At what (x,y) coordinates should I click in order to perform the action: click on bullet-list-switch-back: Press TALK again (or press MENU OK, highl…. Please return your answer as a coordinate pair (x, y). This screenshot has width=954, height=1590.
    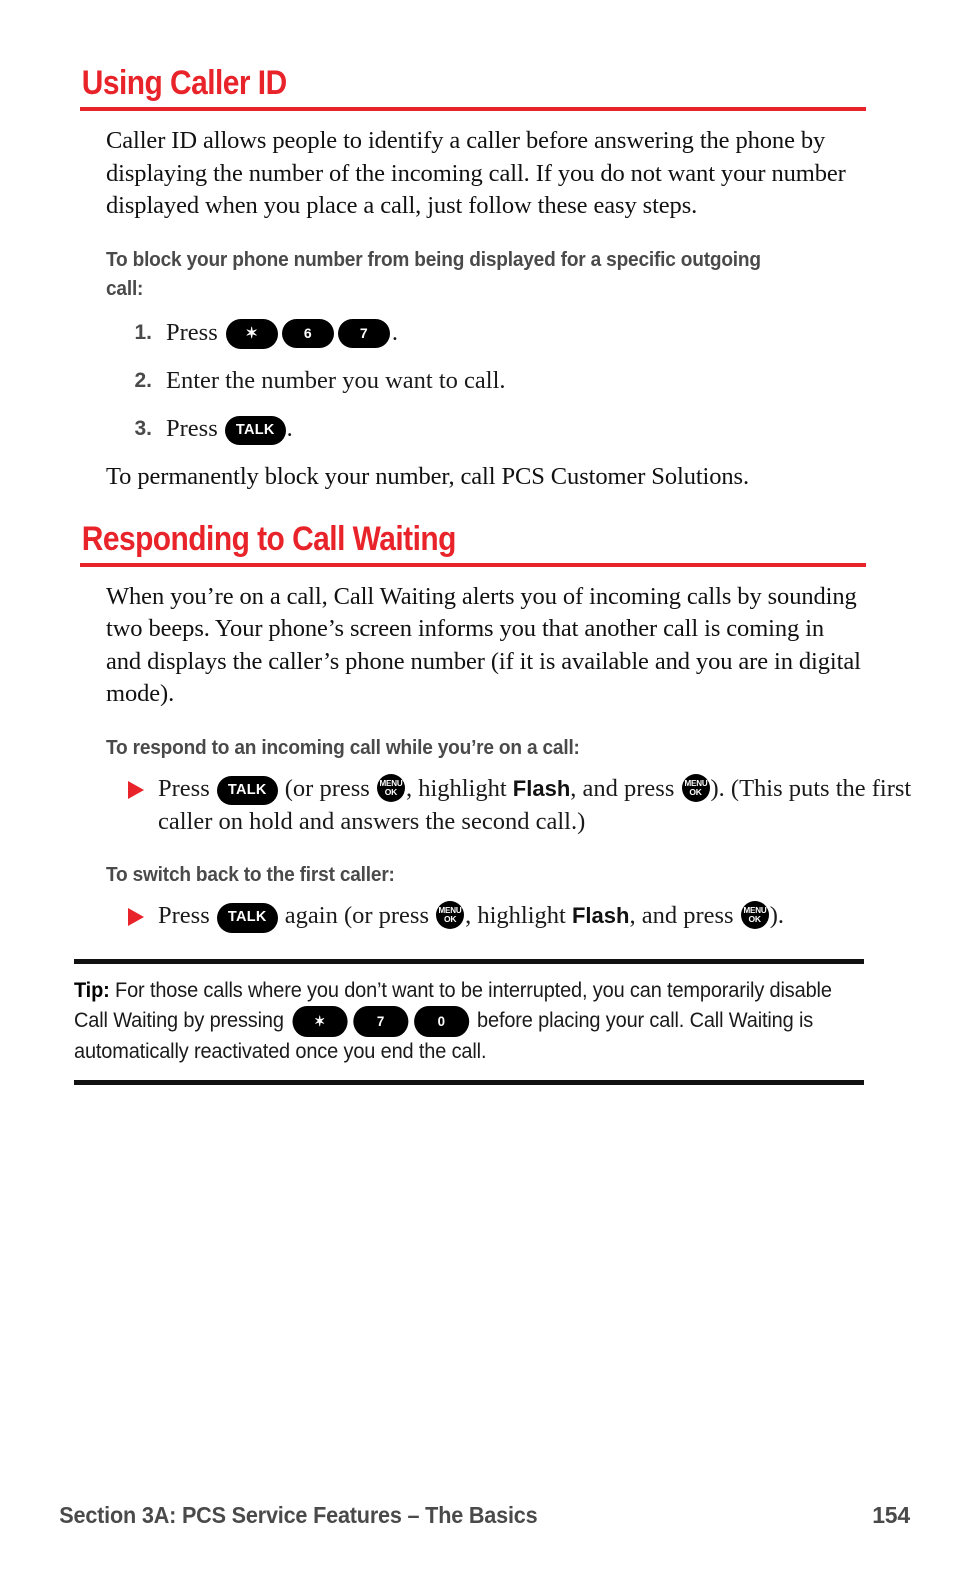
    Looking at the image, I should click on (473, 916).